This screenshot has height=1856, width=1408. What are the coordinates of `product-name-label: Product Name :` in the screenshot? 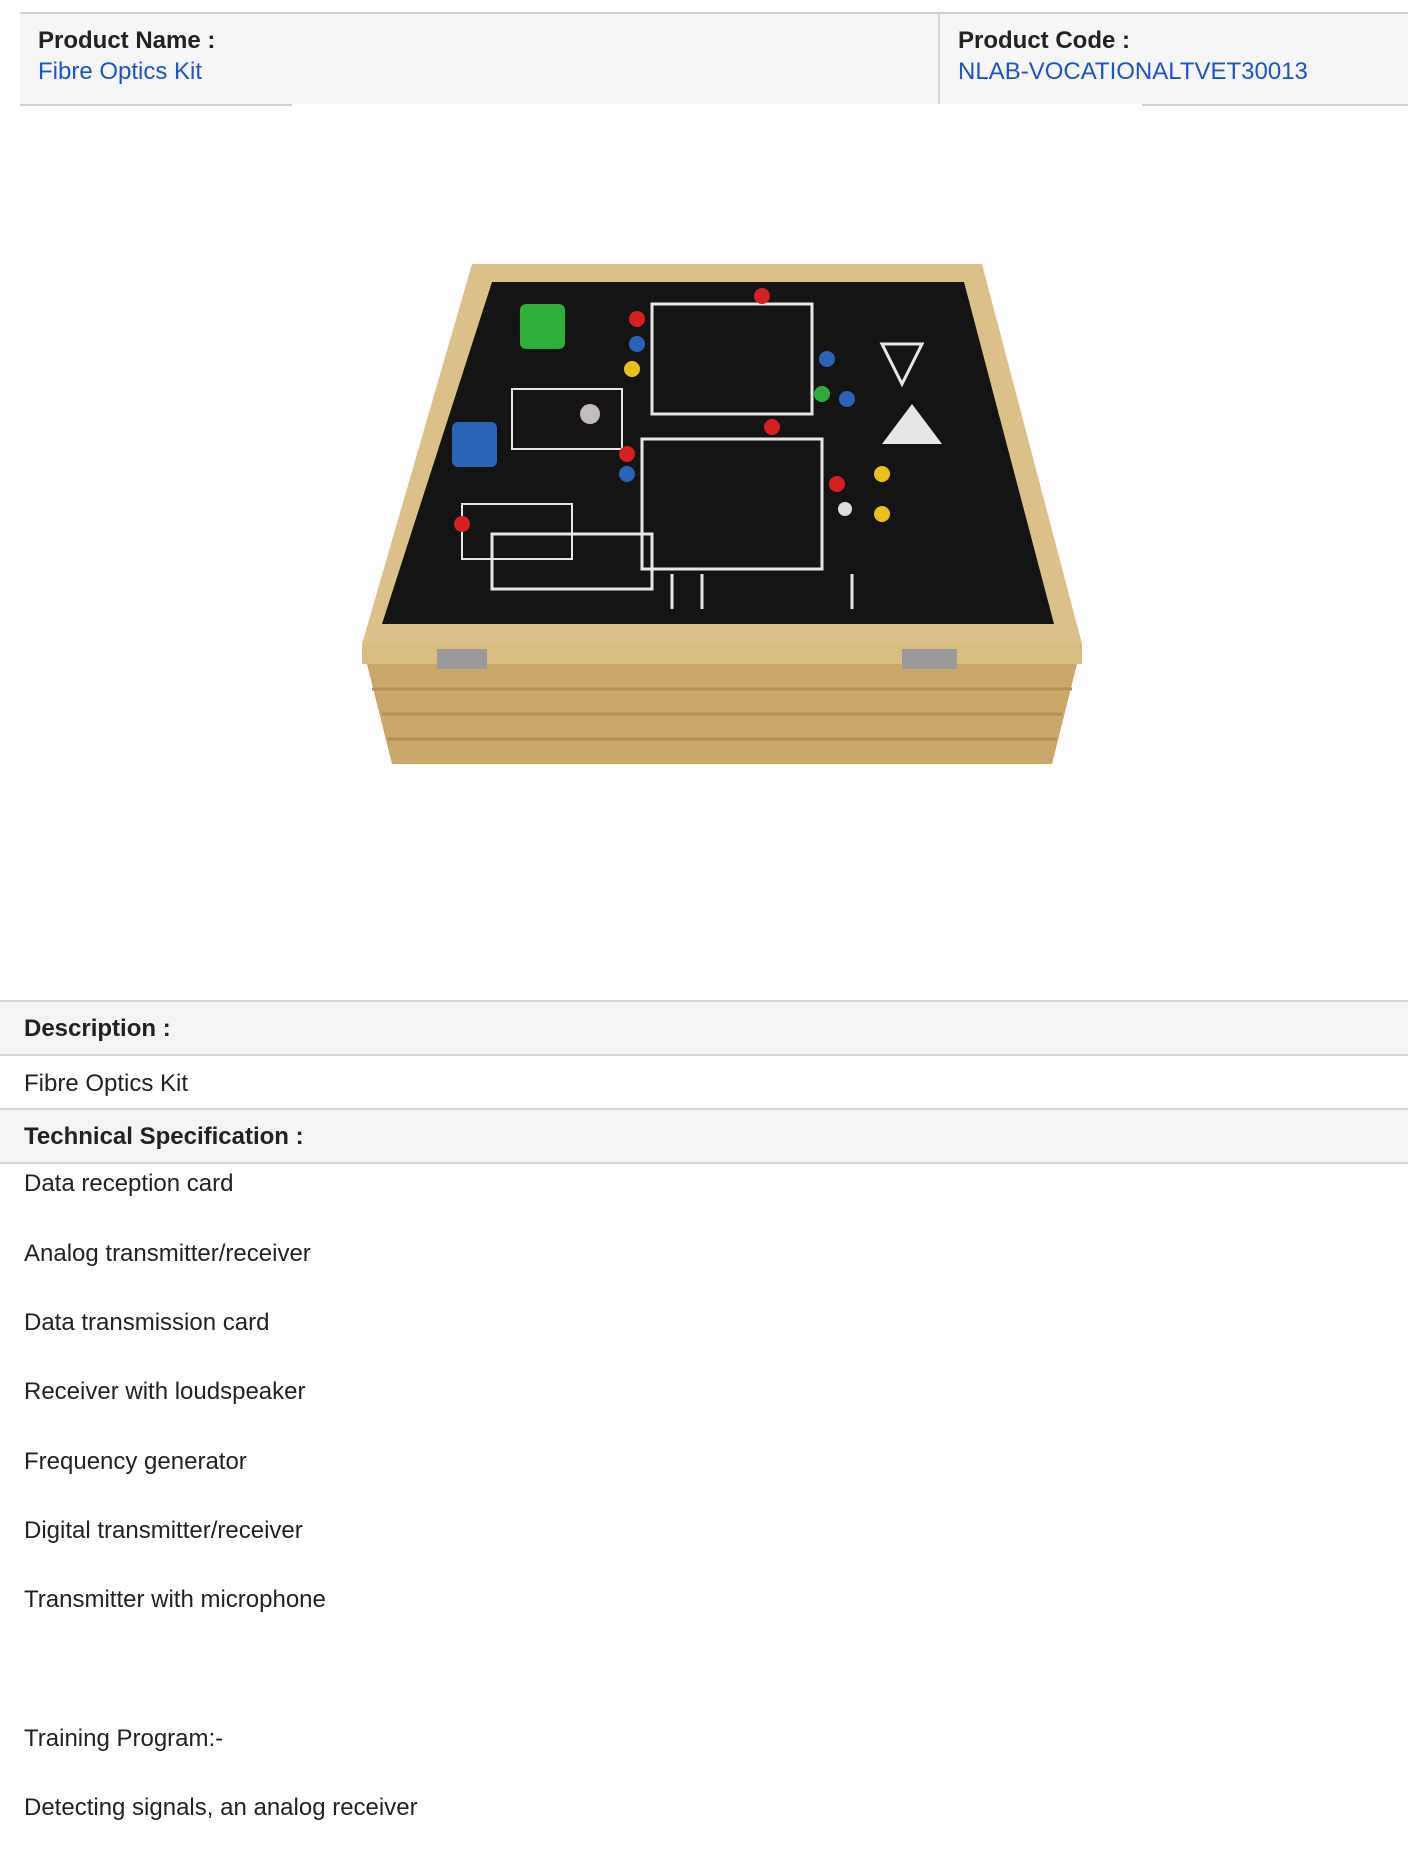 It's located at (127, 40).